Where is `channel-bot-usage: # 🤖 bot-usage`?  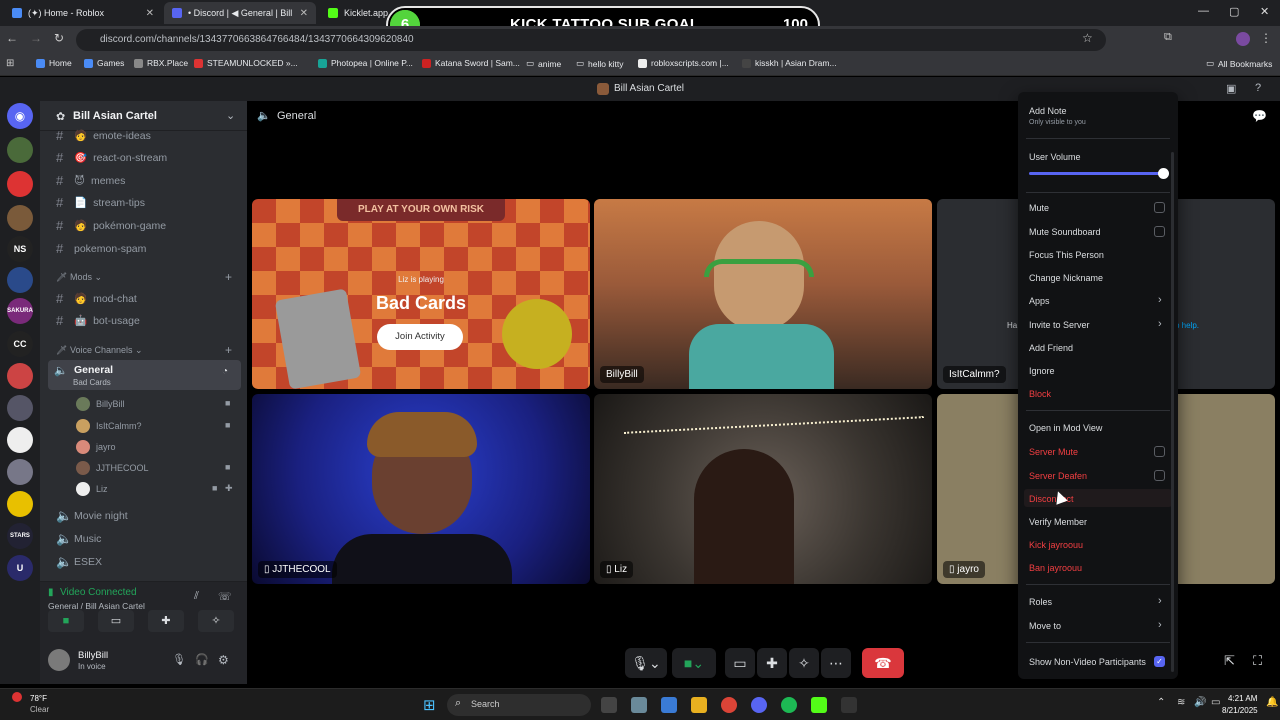 channel-bot-usage: # 🤖 bot-usage is located at coordinates (98, 320).